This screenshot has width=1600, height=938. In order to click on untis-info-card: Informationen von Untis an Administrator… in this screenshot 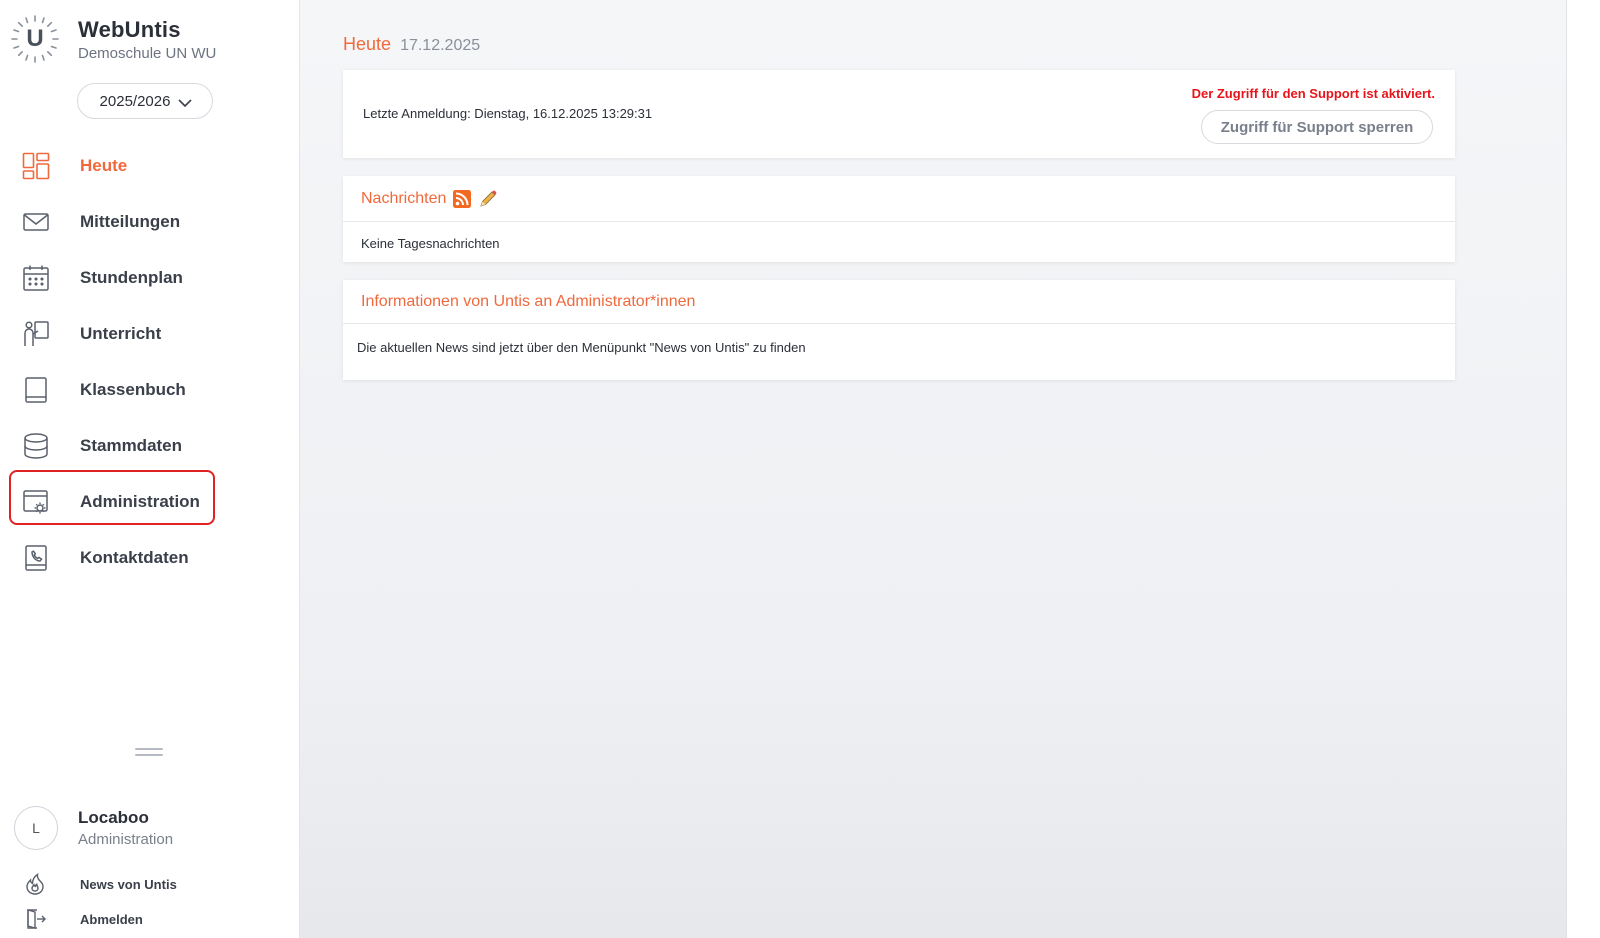, I will do `click(899, 330)`.